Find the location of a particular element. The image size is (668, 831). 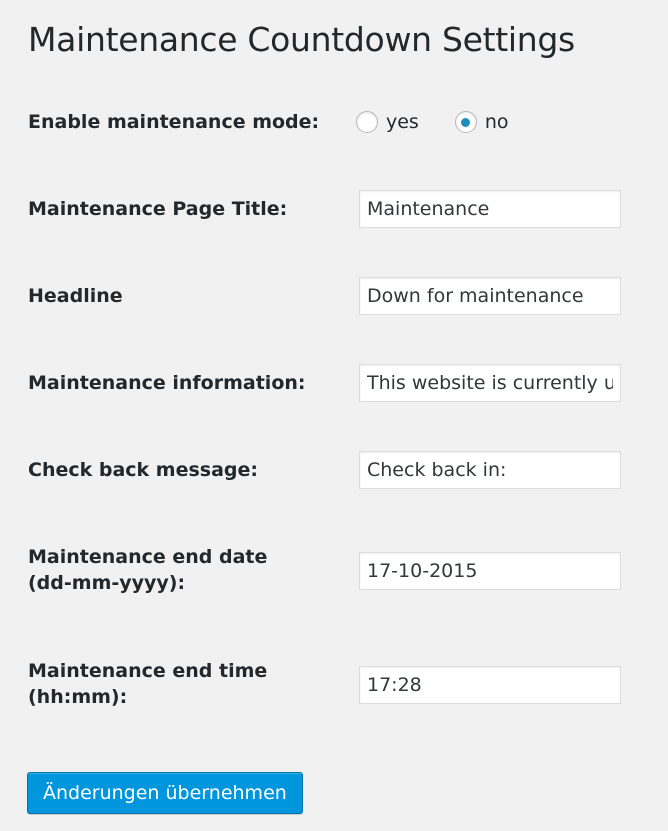

radio-yes-circle is located at coordinates (367, 122).